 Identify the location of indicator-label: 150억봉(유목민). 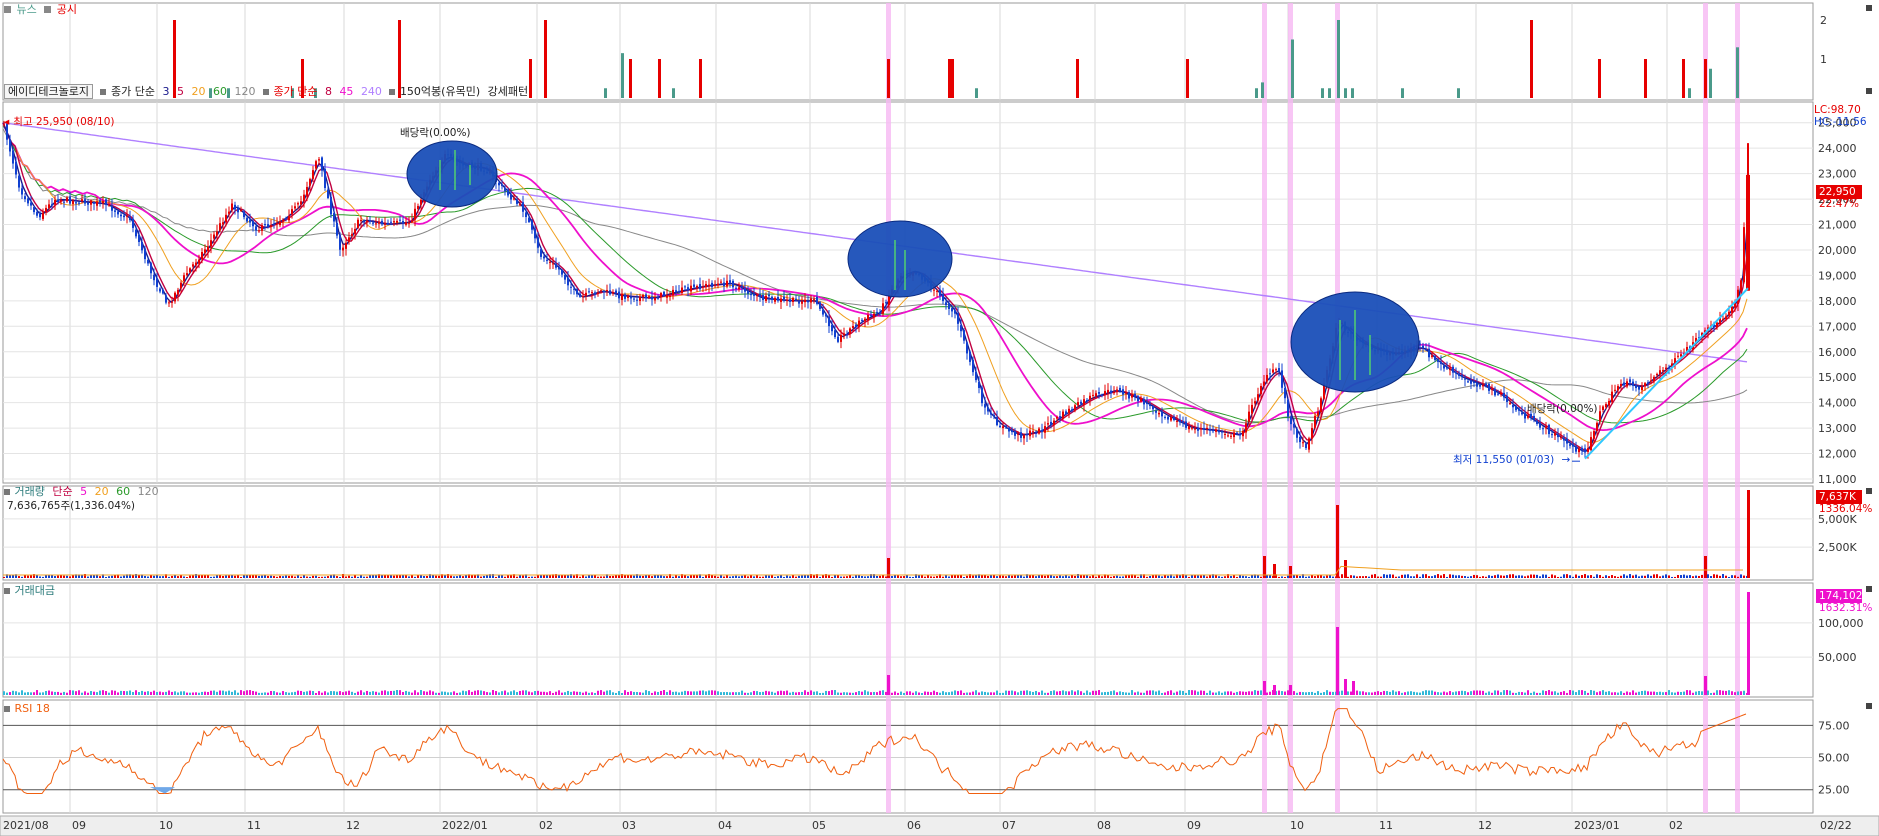
(440, 91).